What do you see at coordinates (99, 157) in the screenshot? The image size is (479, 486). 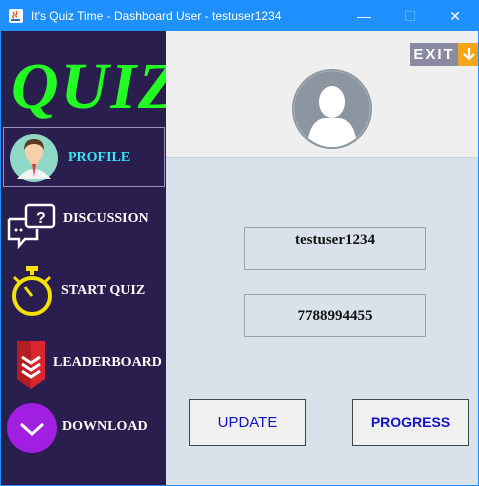 I see `sidebar-item-label: PROFILE` at bounding box center [99, 157].